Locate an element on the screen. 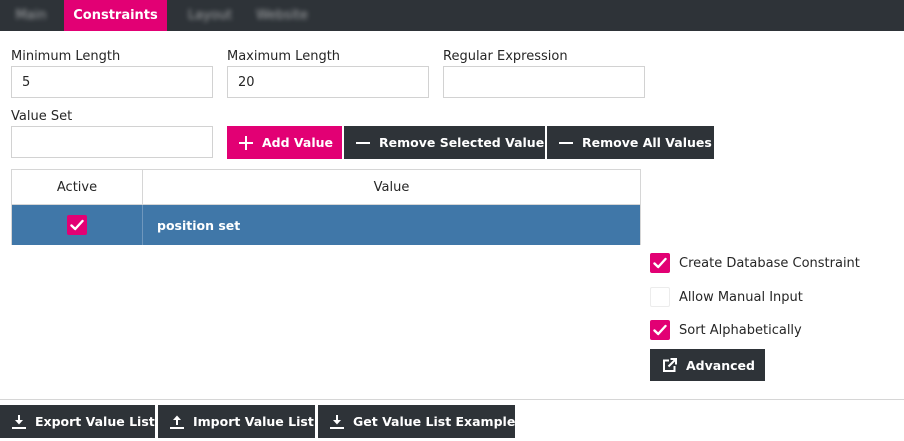  export-value-list-label: Export Value List is located at coordinates (95, 421).